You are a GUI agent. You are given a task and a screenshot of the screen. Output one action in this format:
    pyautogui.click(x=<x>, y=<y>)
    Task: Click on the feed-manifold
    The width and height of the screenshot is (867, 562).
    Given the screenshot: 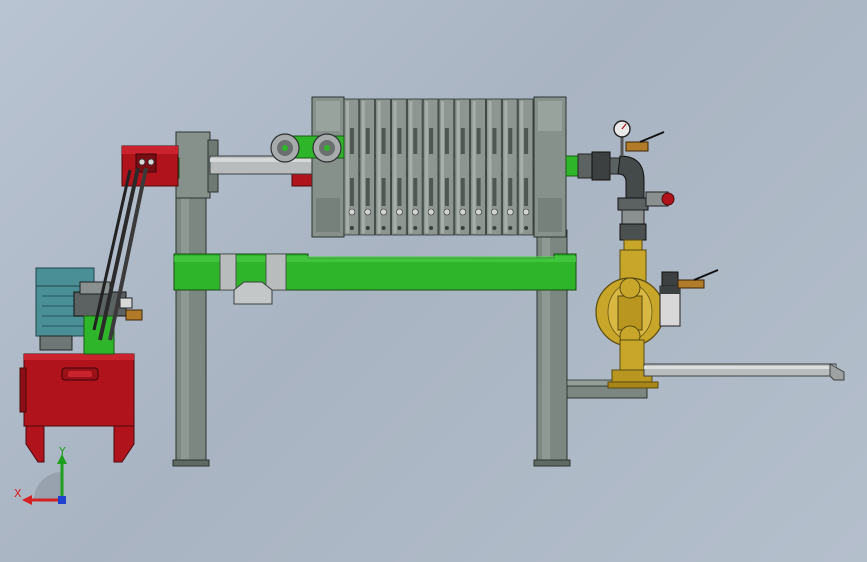 What is the action you would take?
    pyautogui.click(x=620, y=185)
    